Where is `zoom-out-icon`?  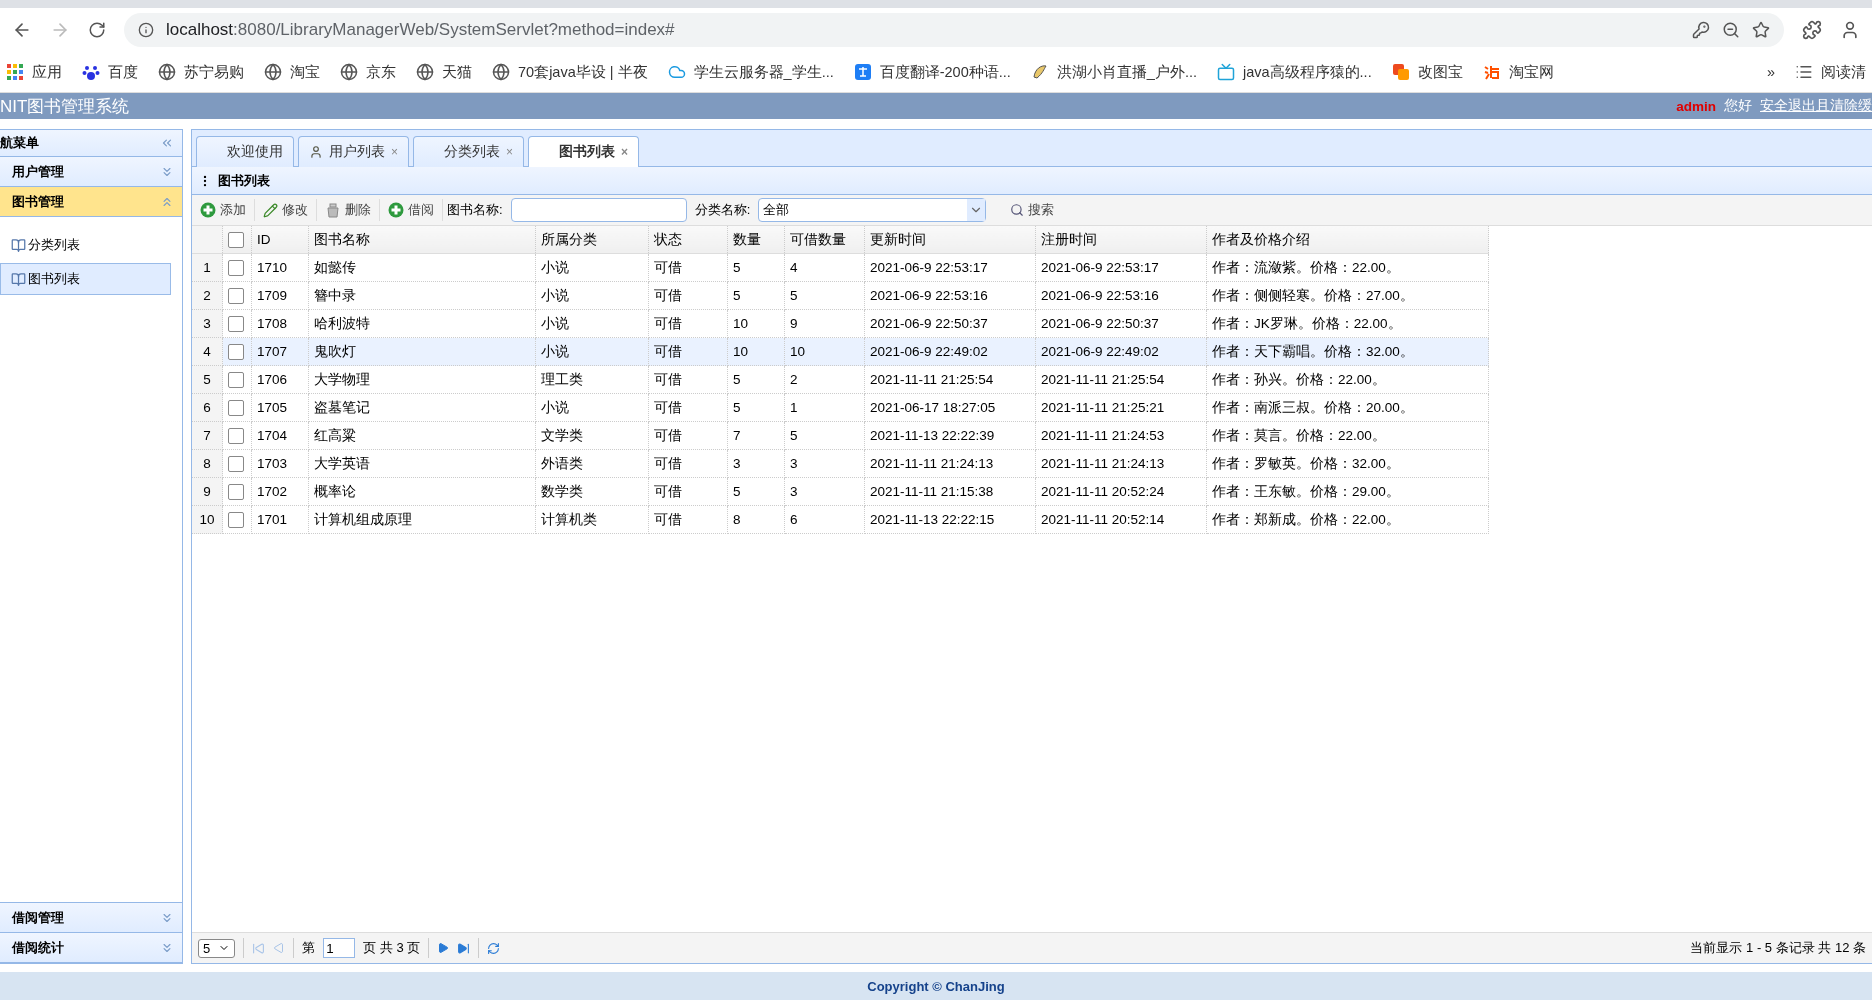
zoom-out-icon is located at coordinates (1731, 30).